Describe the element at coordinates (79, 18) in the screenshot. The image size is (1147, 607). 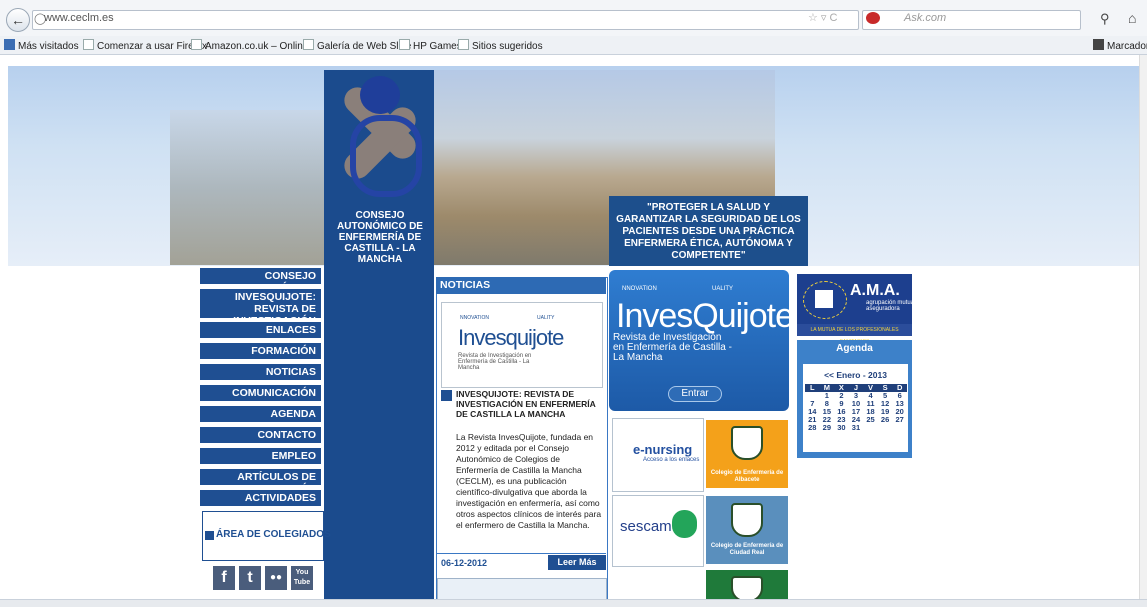
I see `url-text: www.ceclm.es` at that location.